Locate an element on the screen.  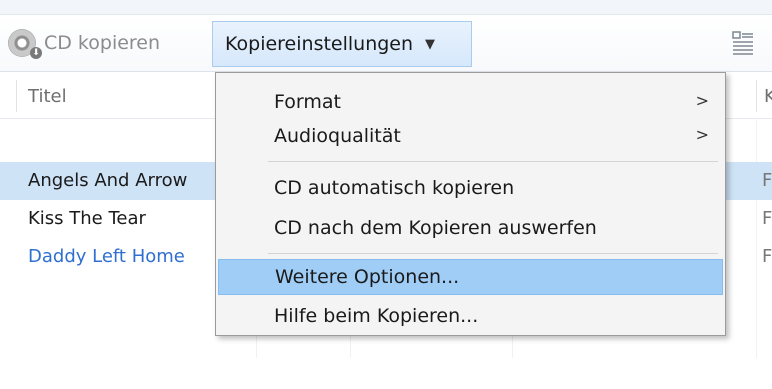
menu-item-label: Format is located at coordinates (307, 102).